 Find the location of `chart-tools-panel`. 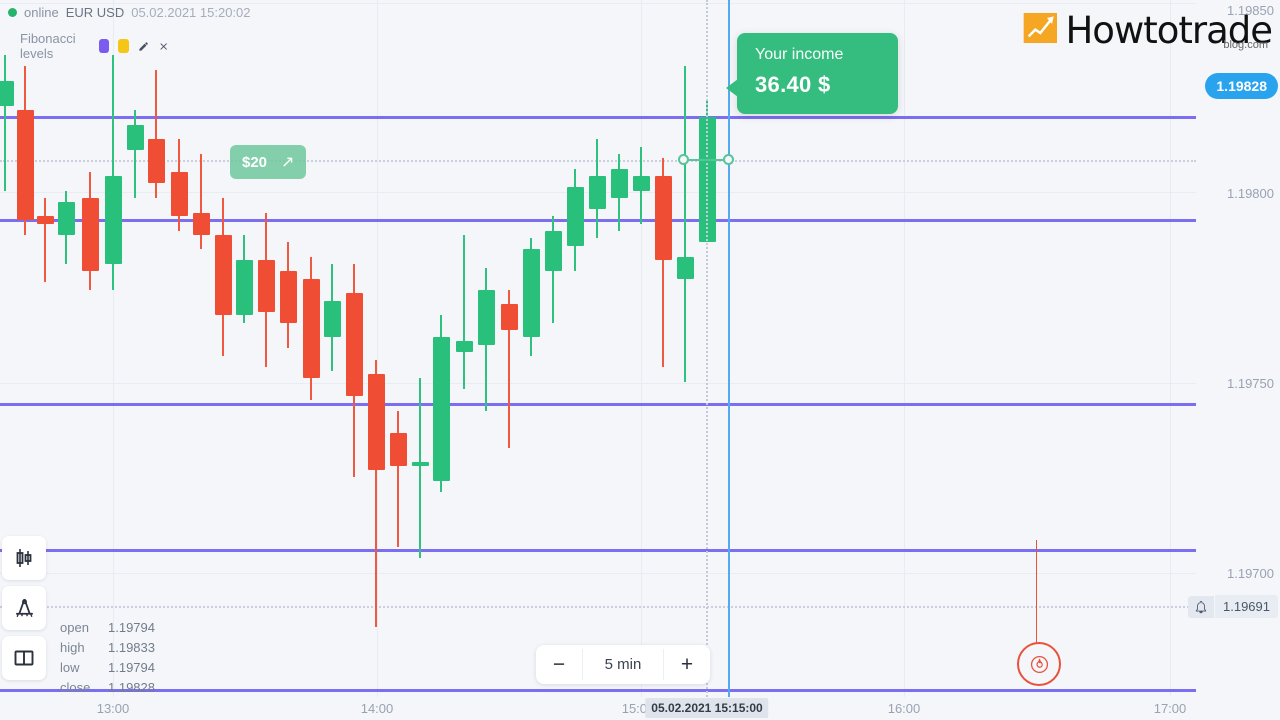

chart-tools-panel is located at coordinates (24, 608).